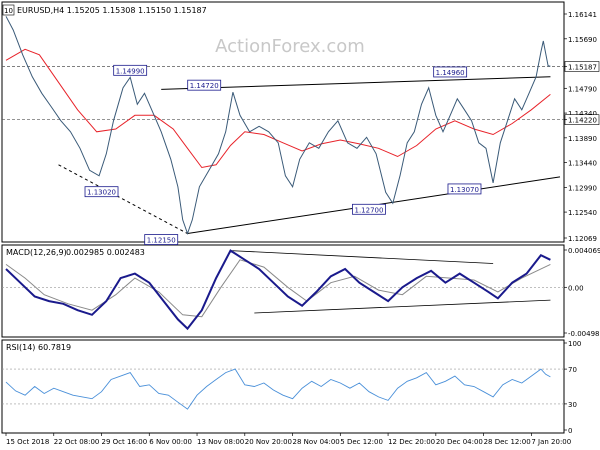 This screenshot has width=600, height=450. I want to click on x-tick-label: 6 Nov 00:00, so click(170, 442).